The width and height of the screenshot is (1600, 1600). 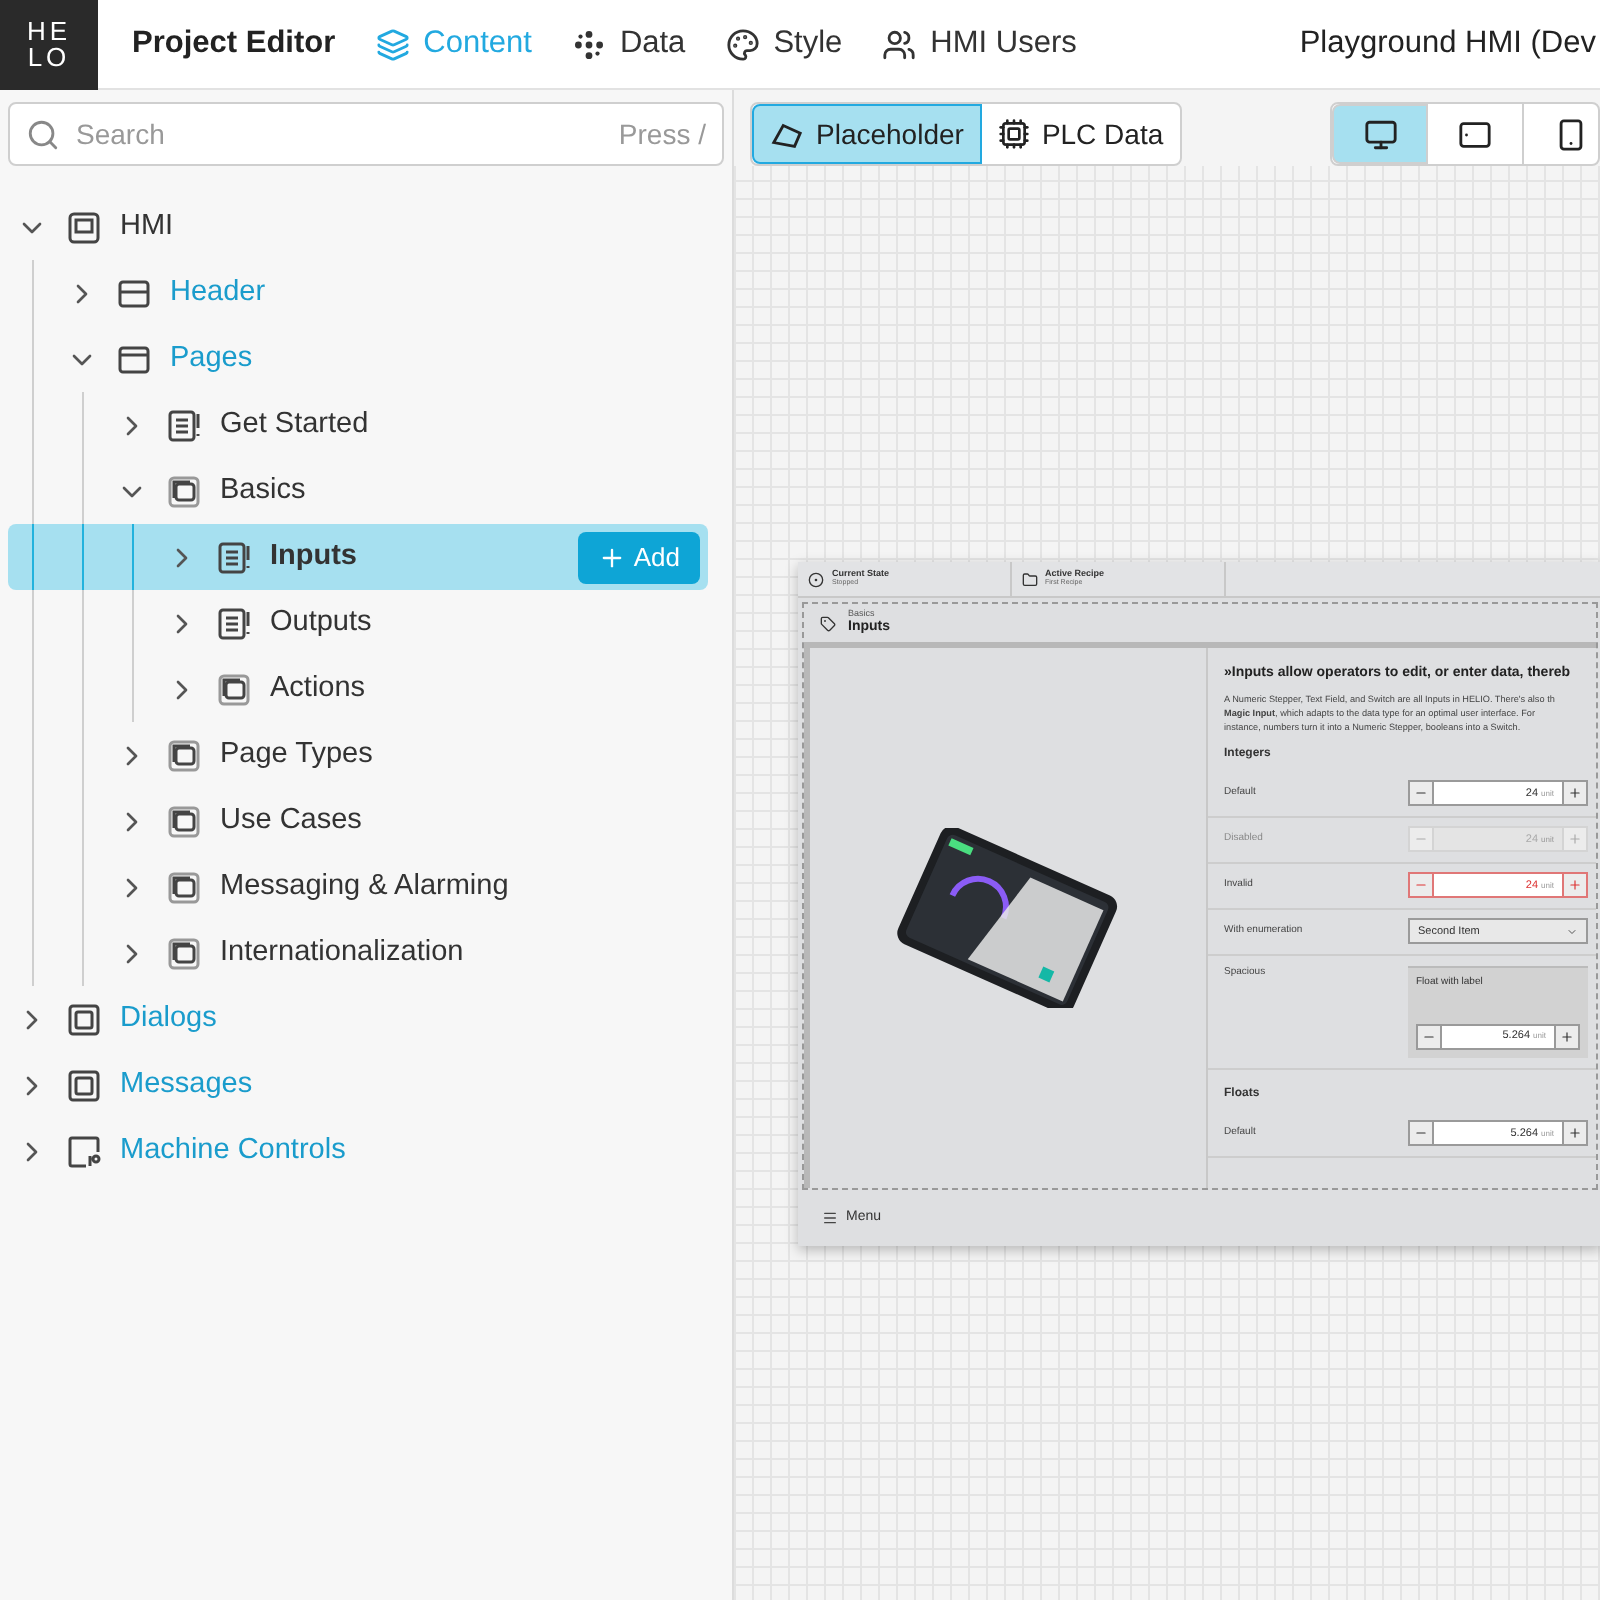 What do you see at coordinates (784, 44) in the screenshot?
I see `nav-tab: Style` at bounding box center [784, 44].